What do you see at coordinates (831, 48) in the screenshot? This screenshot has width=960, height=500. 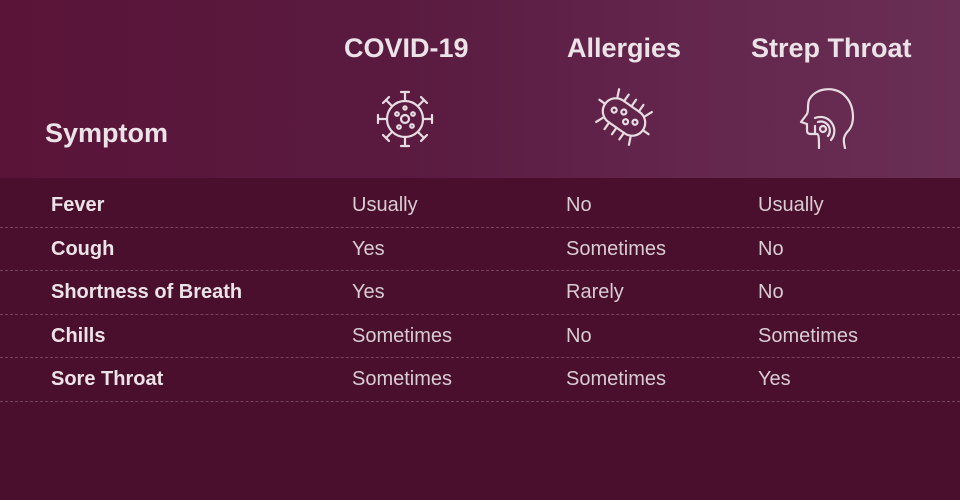 I see `strep-throat-column-header: Strep Throat` at bounding box center [831, 48].